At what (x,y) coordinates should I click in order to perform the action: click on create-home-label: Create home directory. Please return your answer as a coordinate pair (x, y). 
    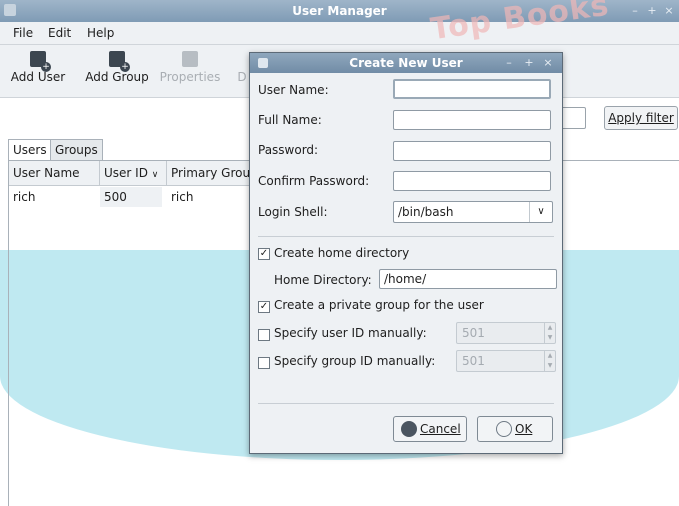
    Looking at the image, I should click on (341, 253).